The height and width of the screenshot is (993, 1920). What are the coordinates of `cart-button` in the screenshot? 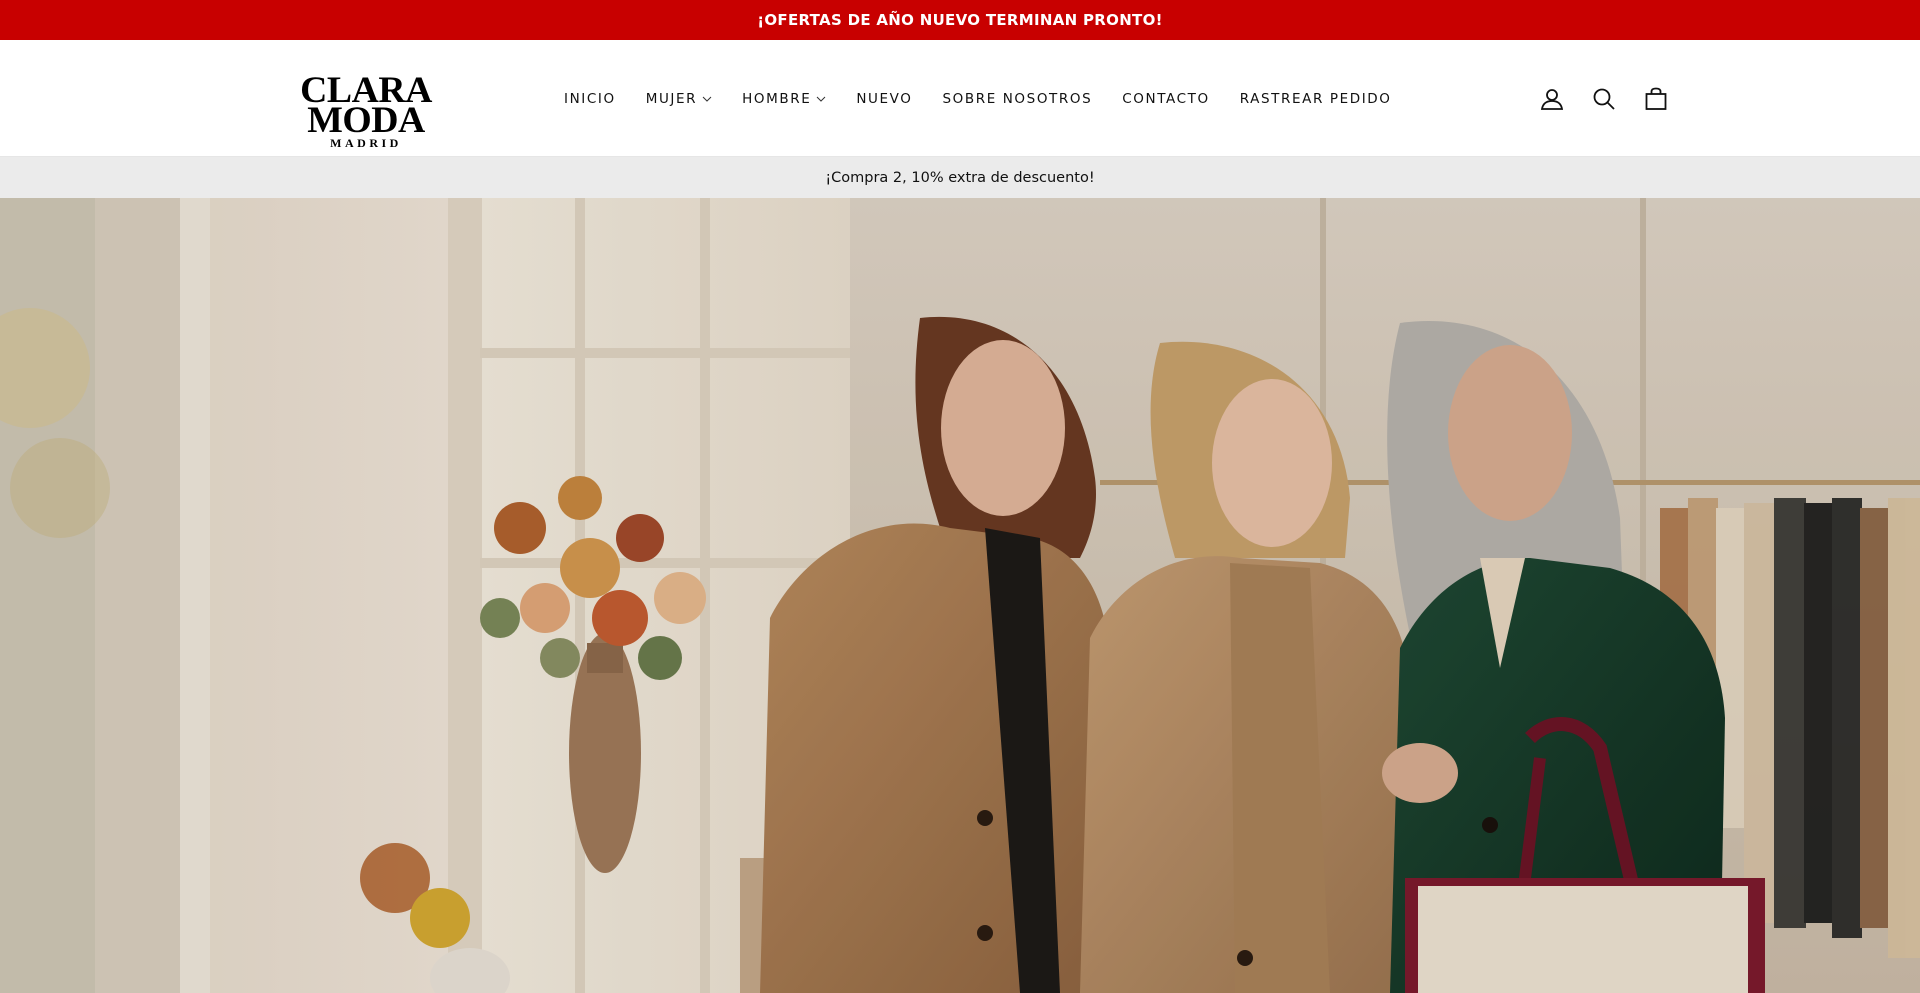 It's located at (1656, 99).